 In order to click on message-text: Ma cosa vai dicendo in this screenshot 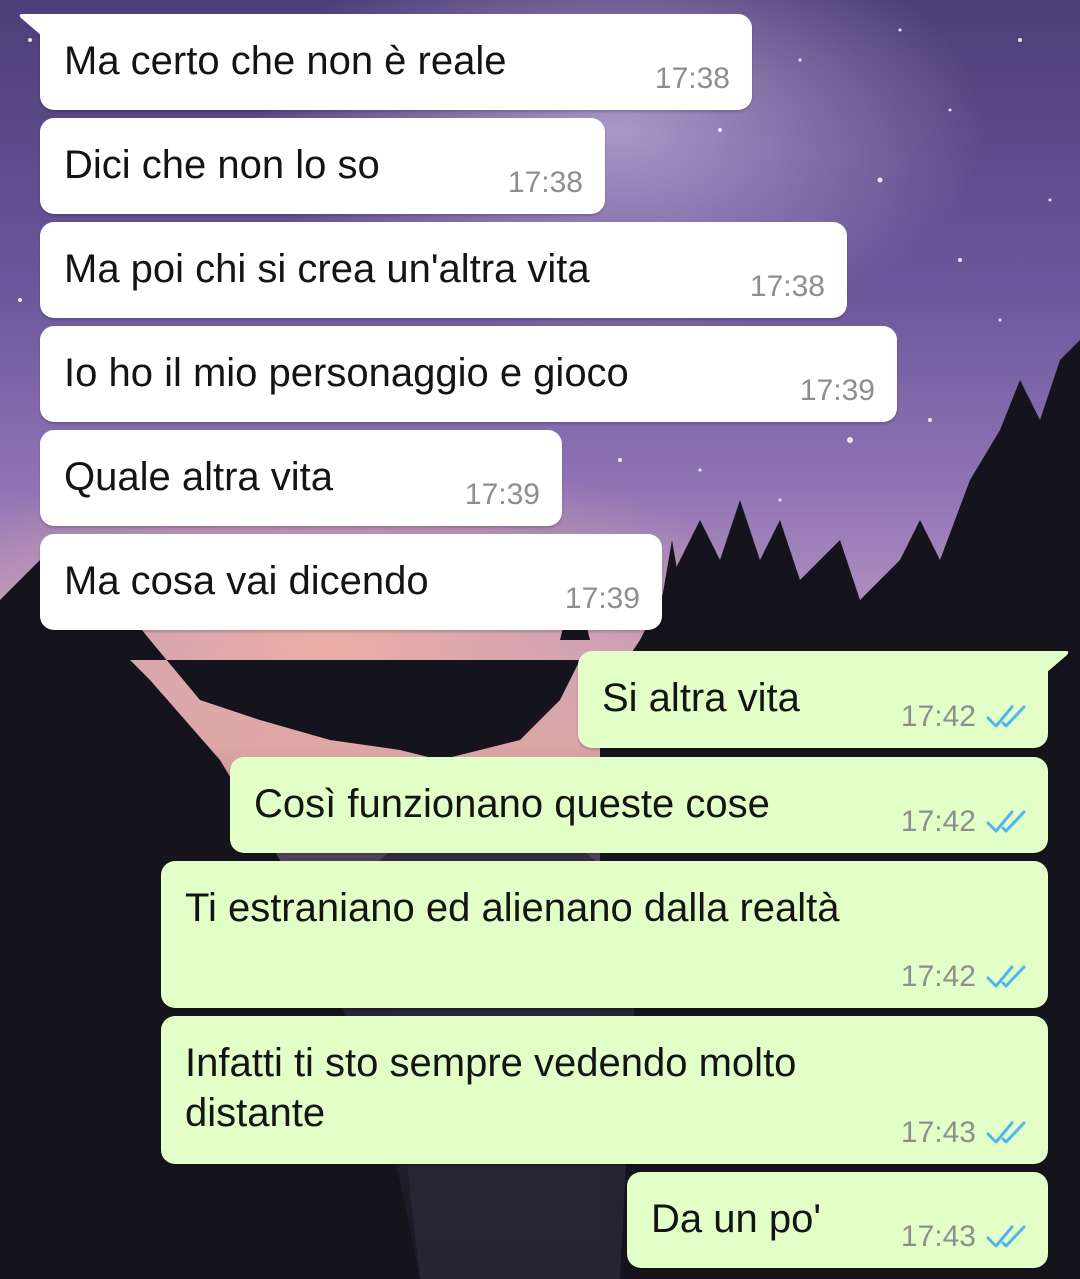, I will do `click(246, 581)`.